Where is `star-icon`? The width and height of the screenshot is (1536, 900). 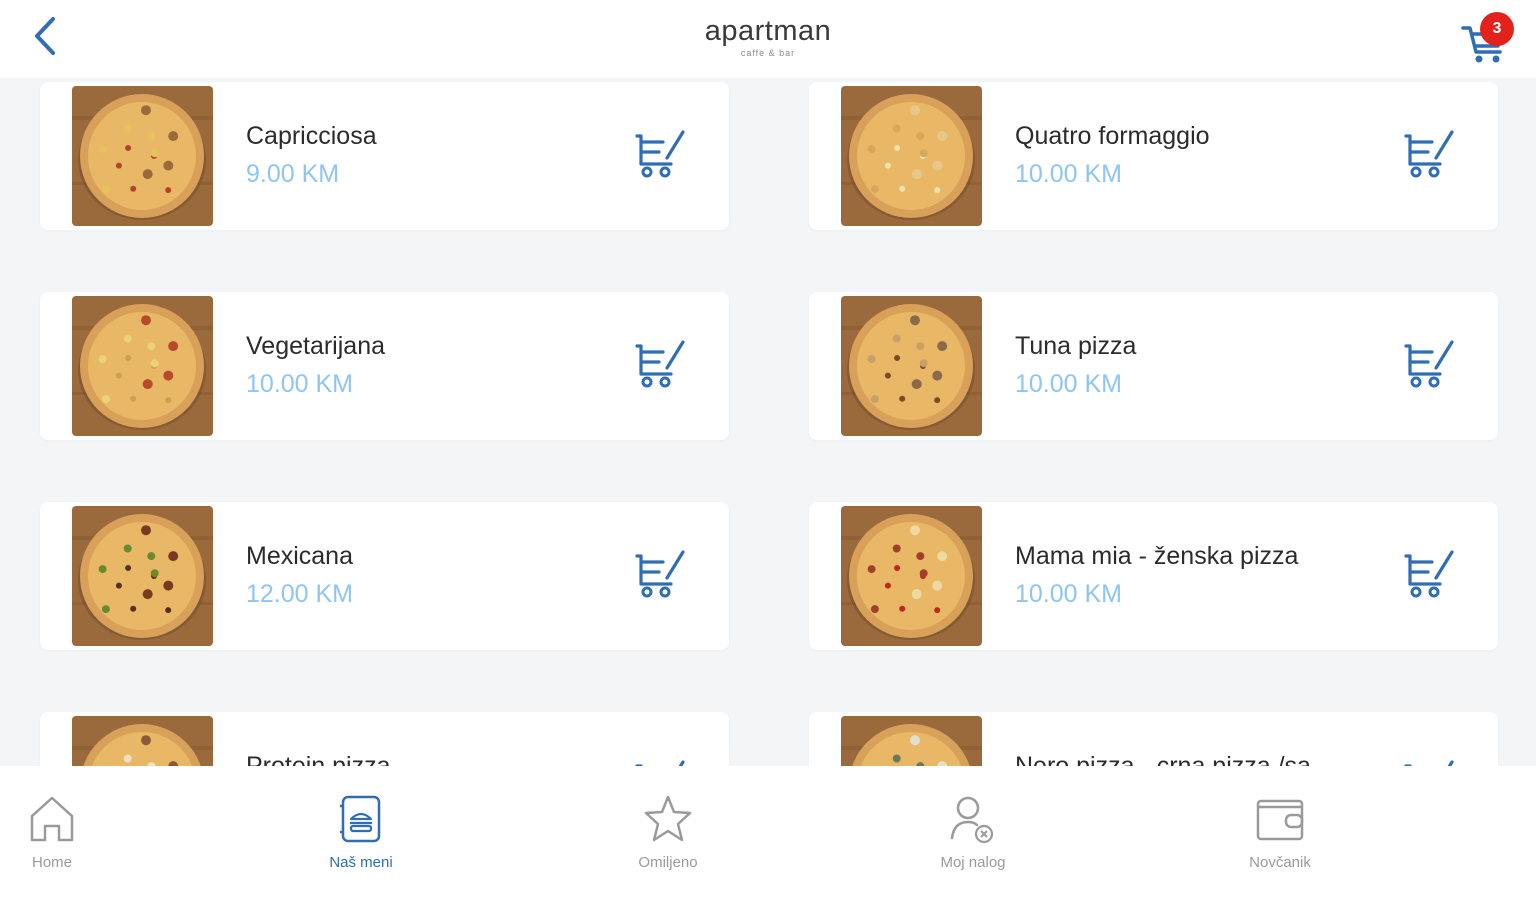 star-icon is located at coordinates (668, 818).